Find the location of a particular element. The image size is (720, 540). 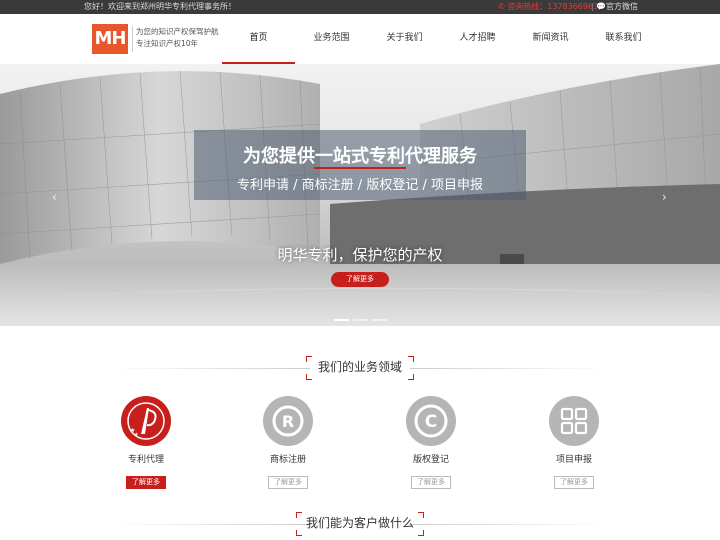

nav-item-contact: 联系我们 is located at coordinates (623, 39).